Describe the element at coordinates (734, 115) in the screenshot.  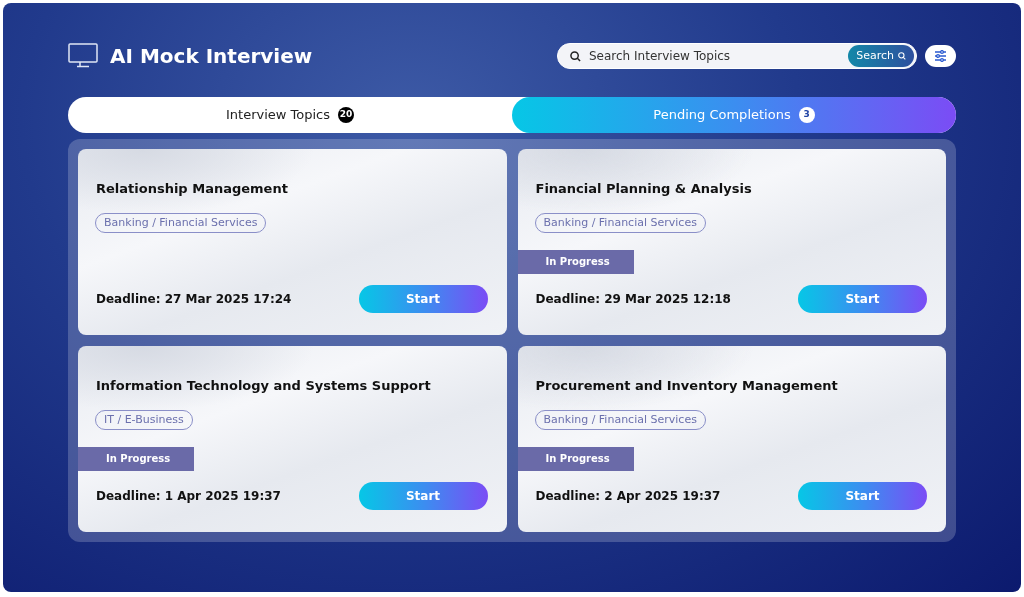
I see `tab: Pending Completions 3` at that location.